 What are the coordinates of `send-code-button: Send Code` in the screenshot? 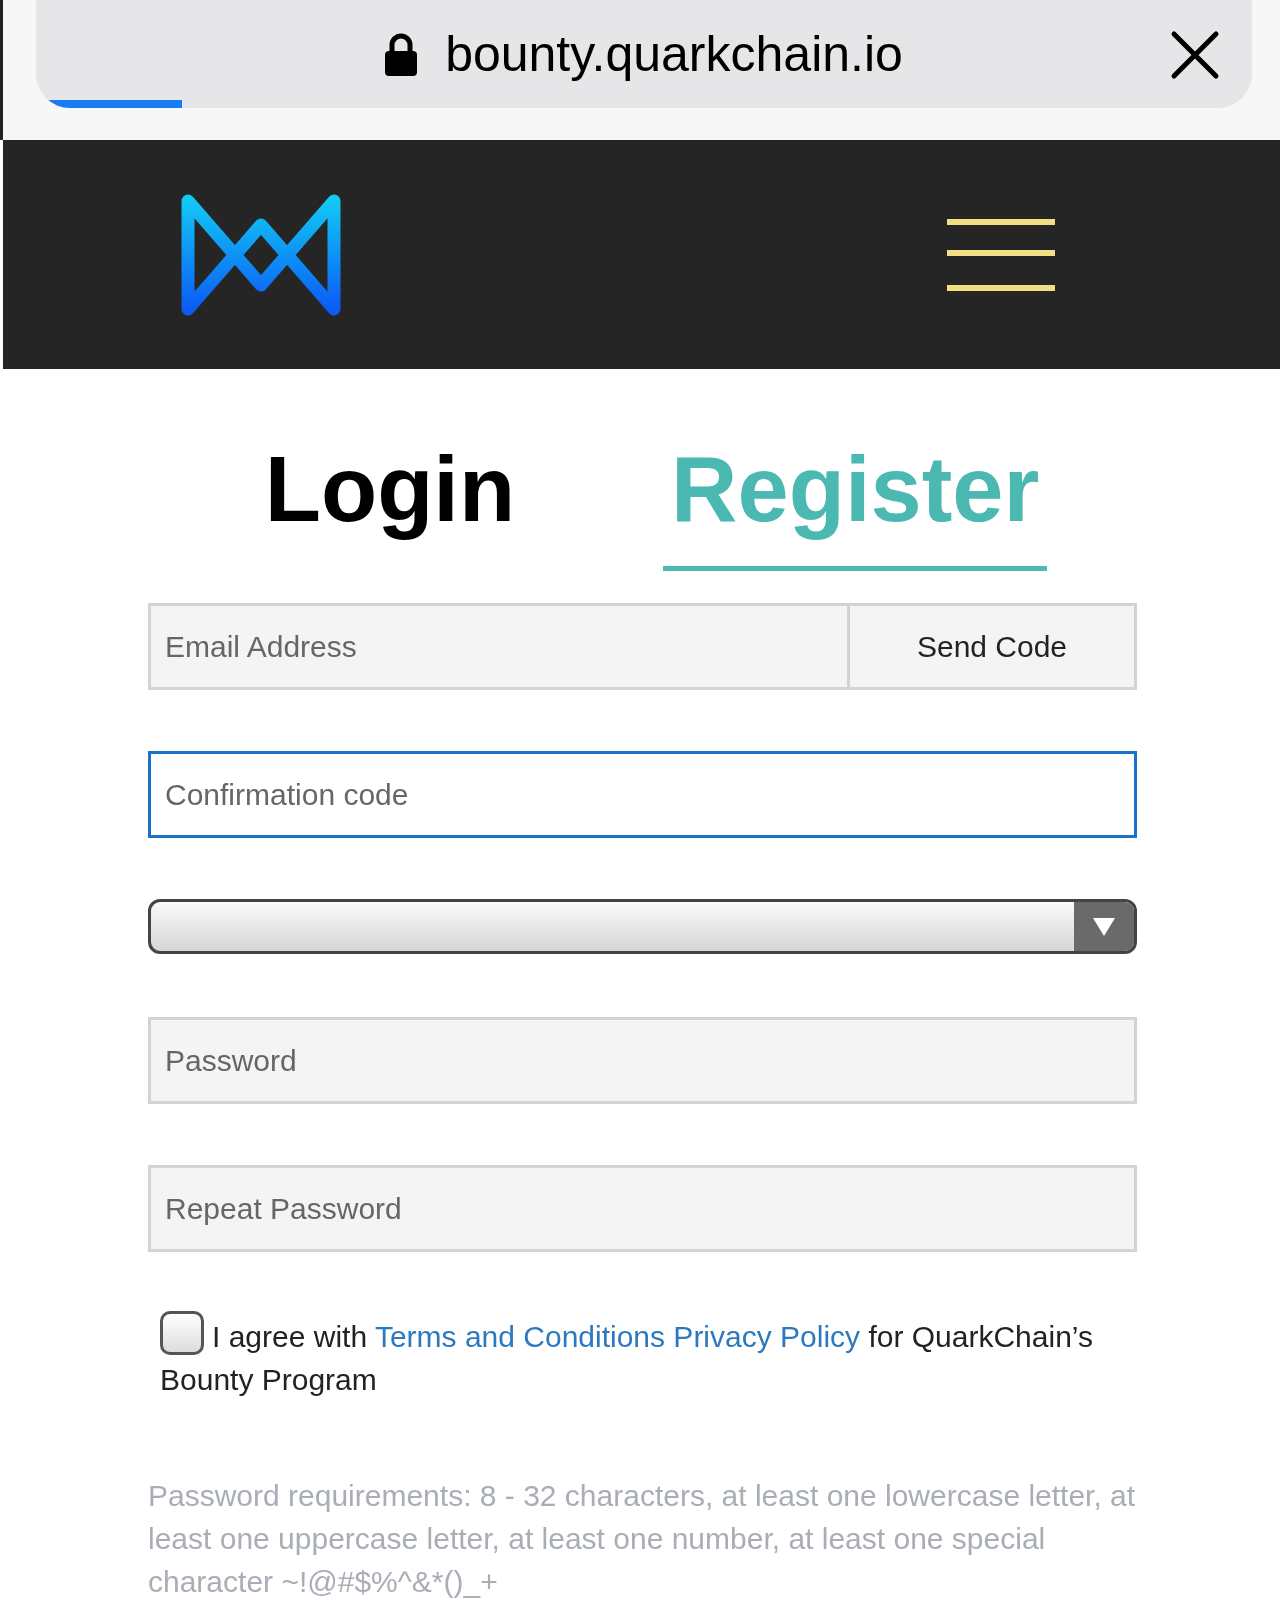 It's located at (992, 646).